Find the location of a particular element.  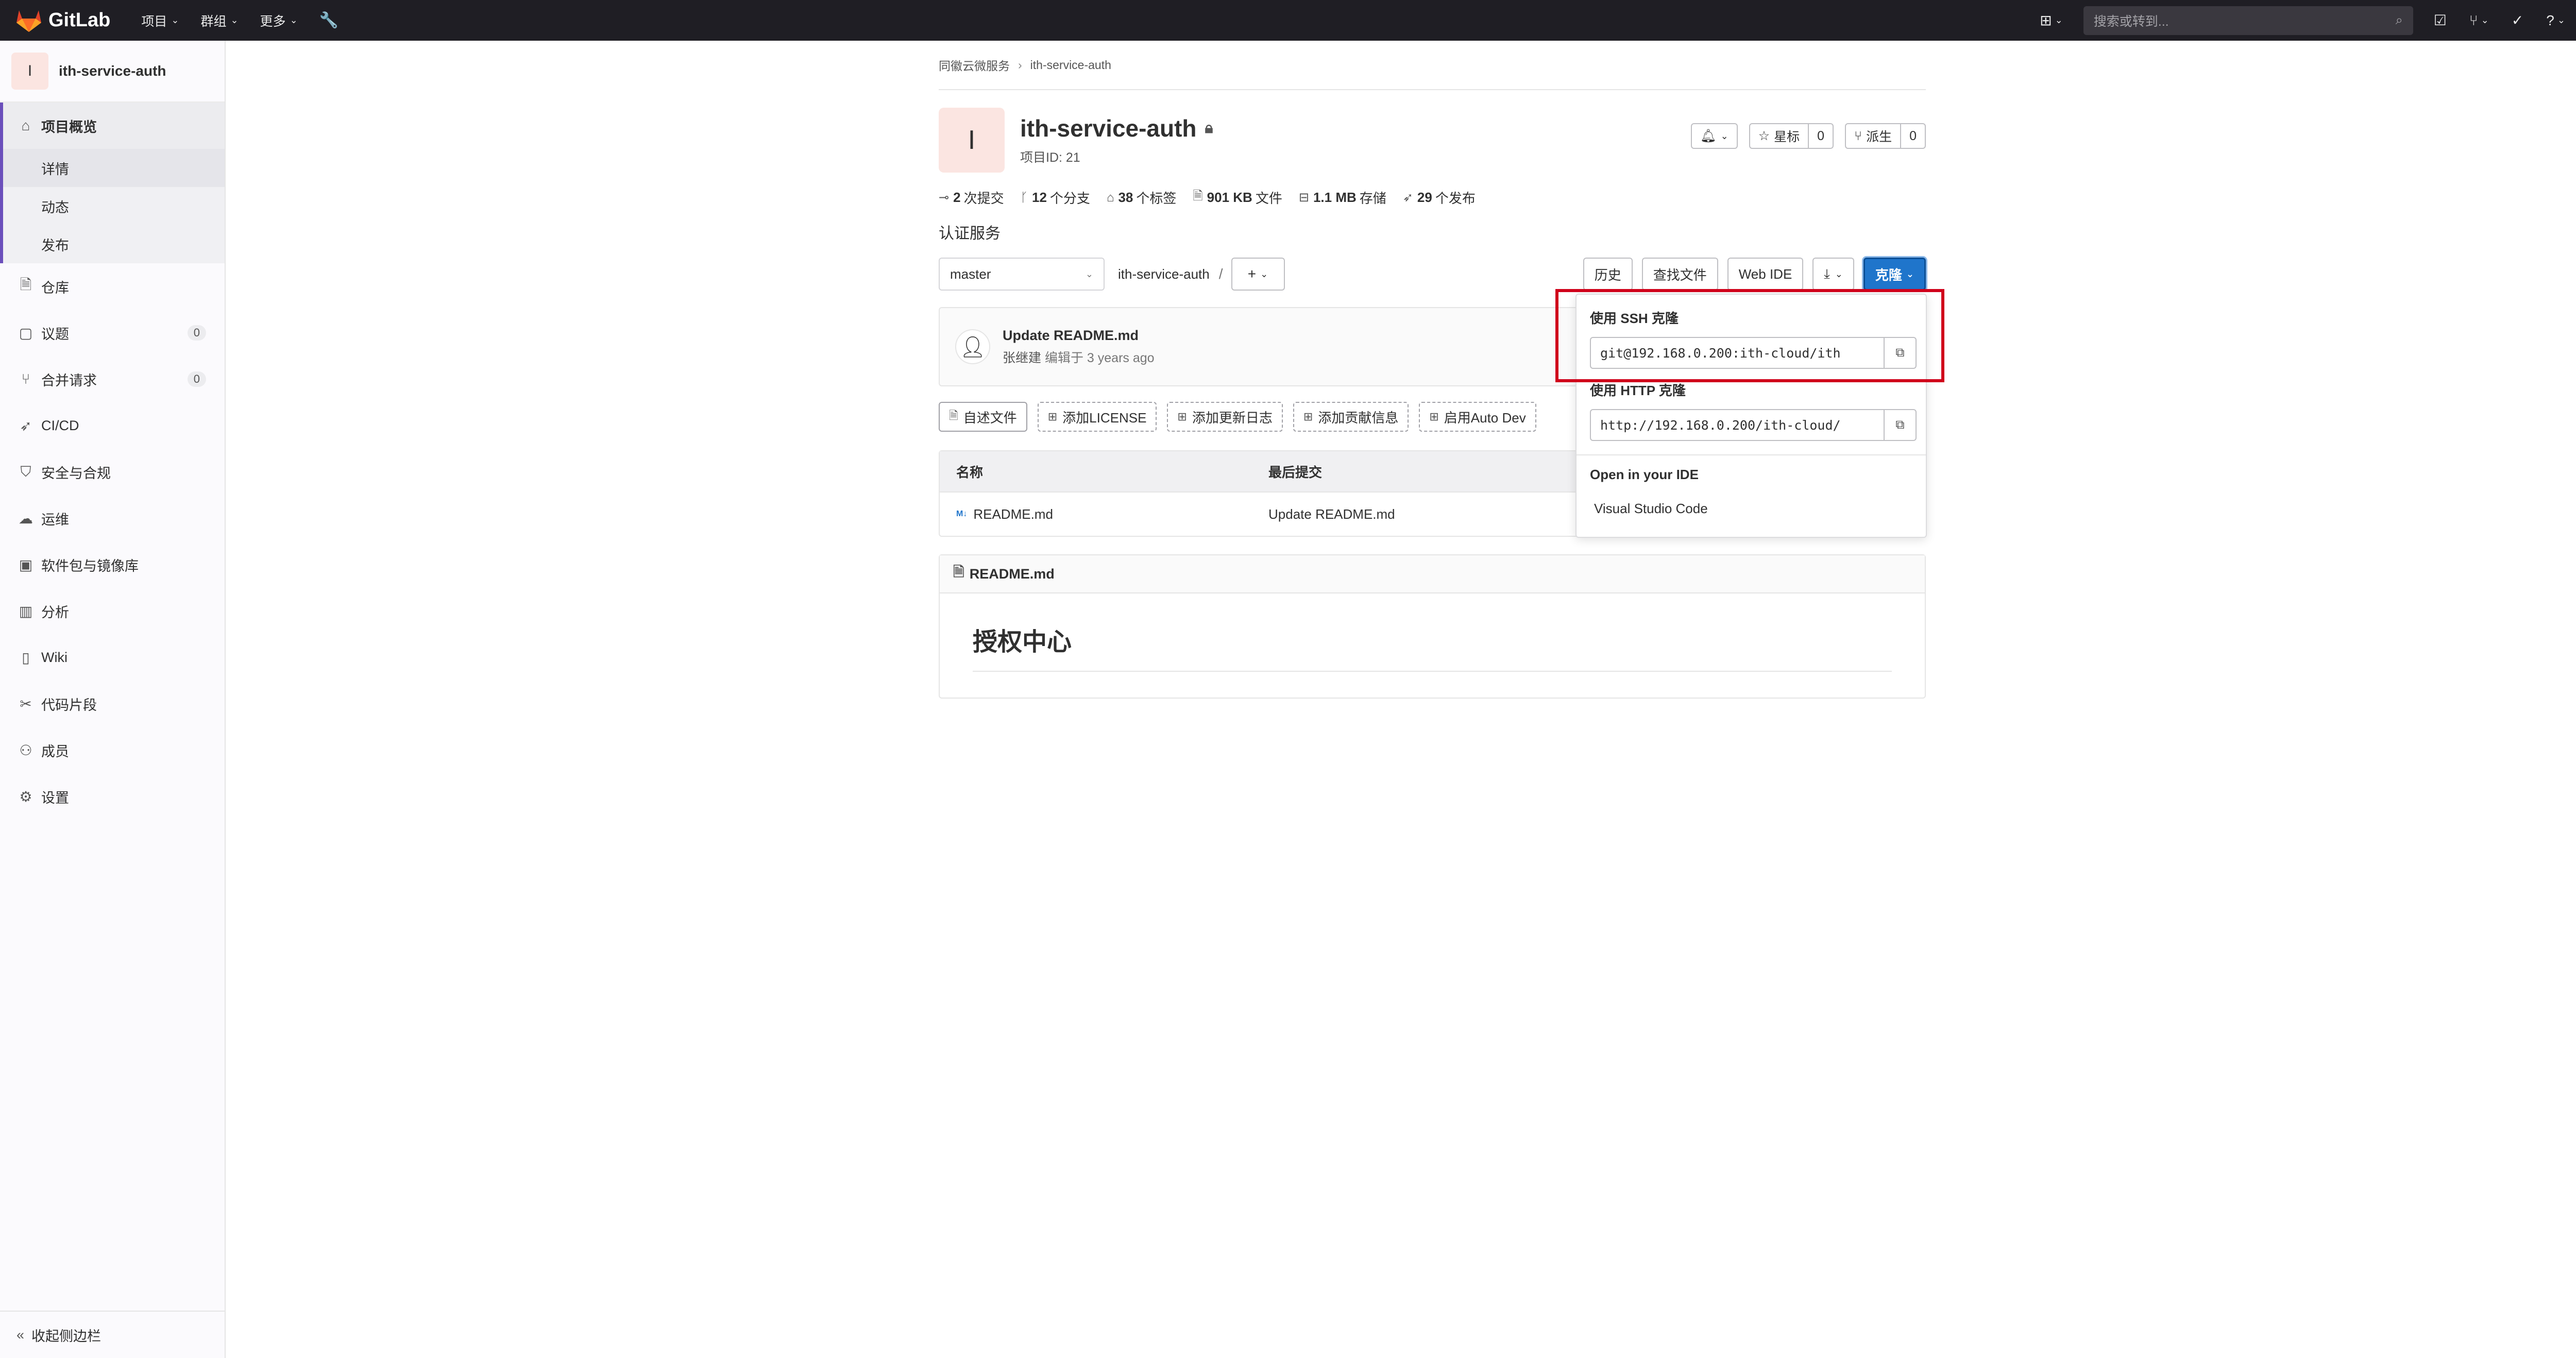

commit-icon: ⊸ is located at coordinates (944, 198).